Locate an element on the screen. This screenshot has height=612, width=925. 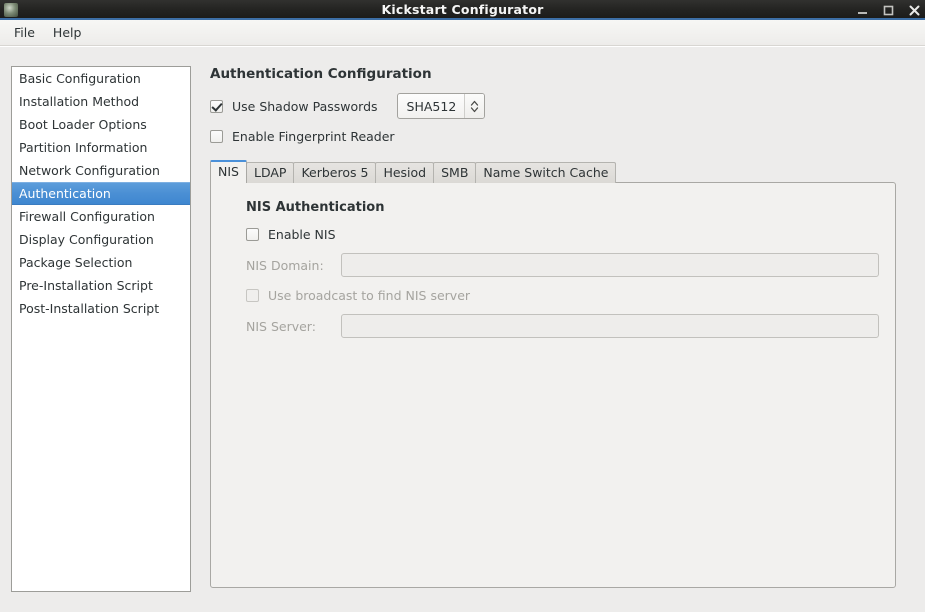
menu-item-file: File is located at coordinates (24, 32).